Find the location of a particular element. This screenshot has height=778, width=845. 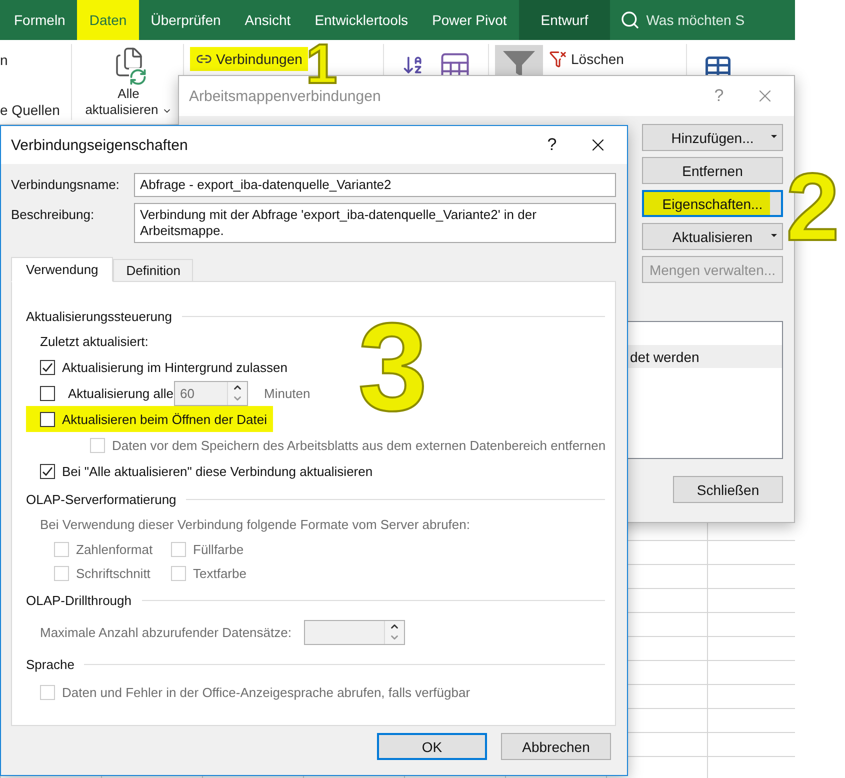

unit-label: Minuten is located at coordinates (287, 393).